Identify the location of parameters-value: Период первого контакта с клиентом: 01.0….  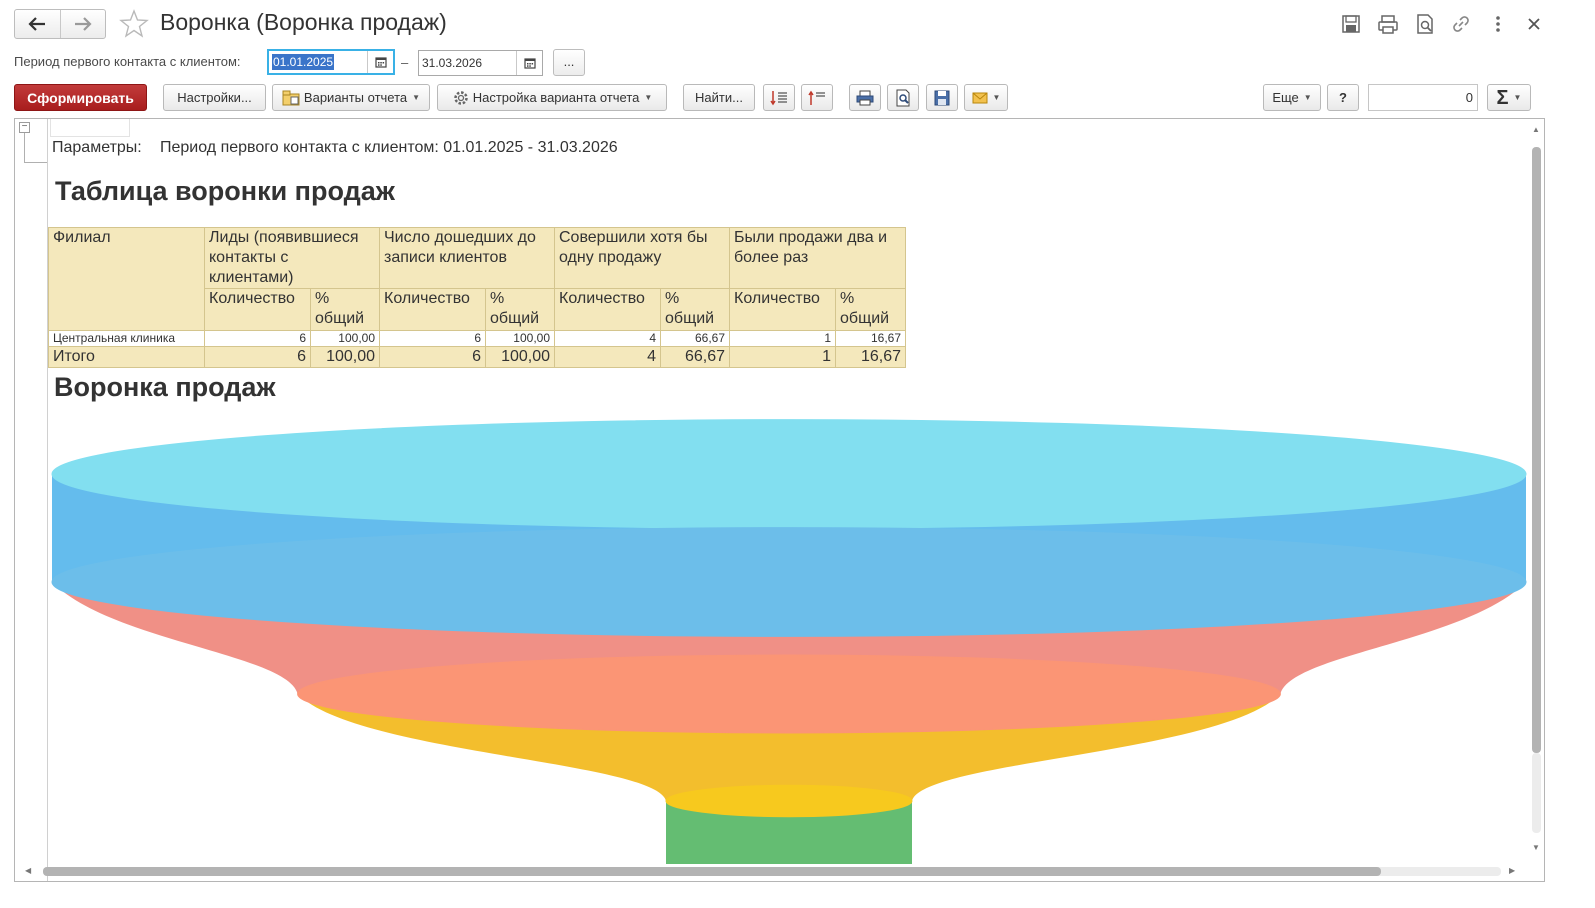
(389, 147).